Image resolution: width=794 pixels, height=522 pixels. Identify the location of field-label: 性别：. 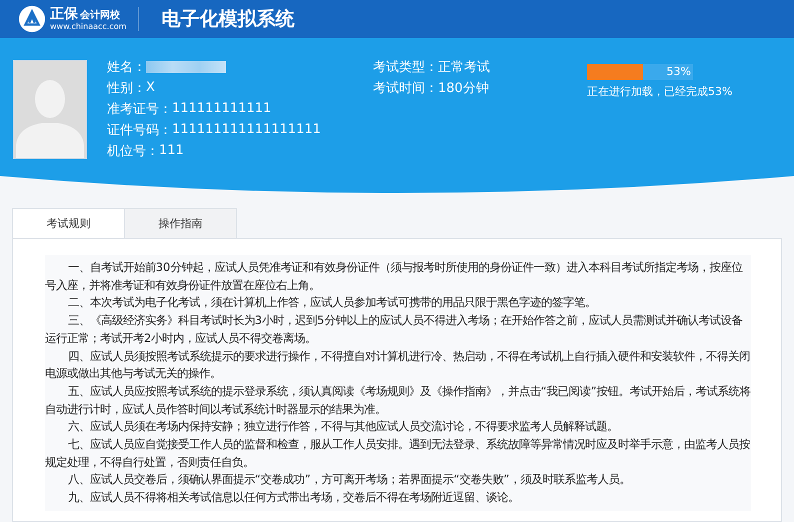
(126, 88).